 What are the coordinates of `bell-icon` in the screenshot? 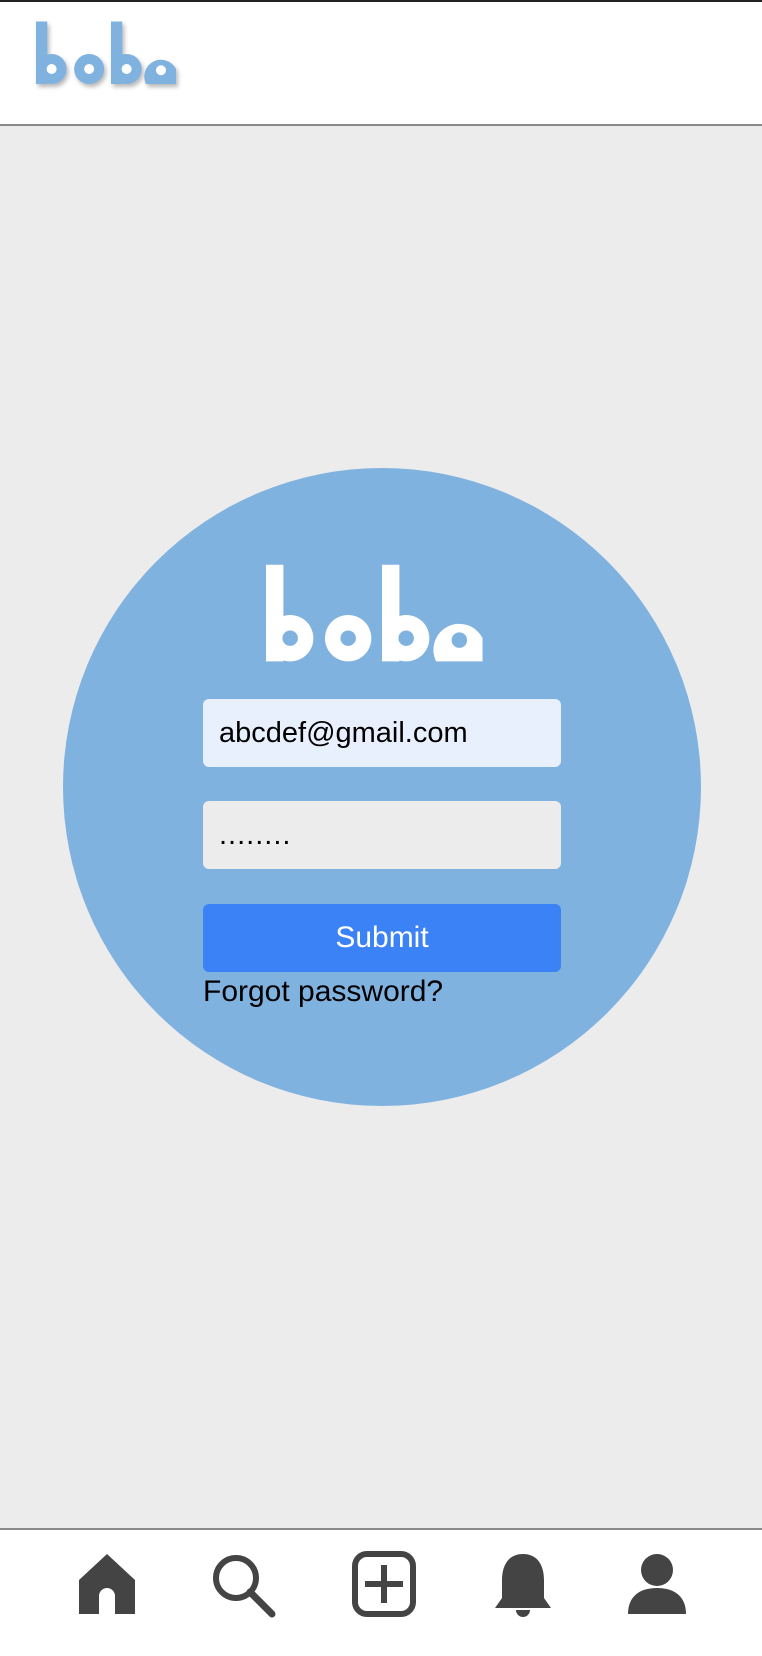 It's located at (523, 1585).